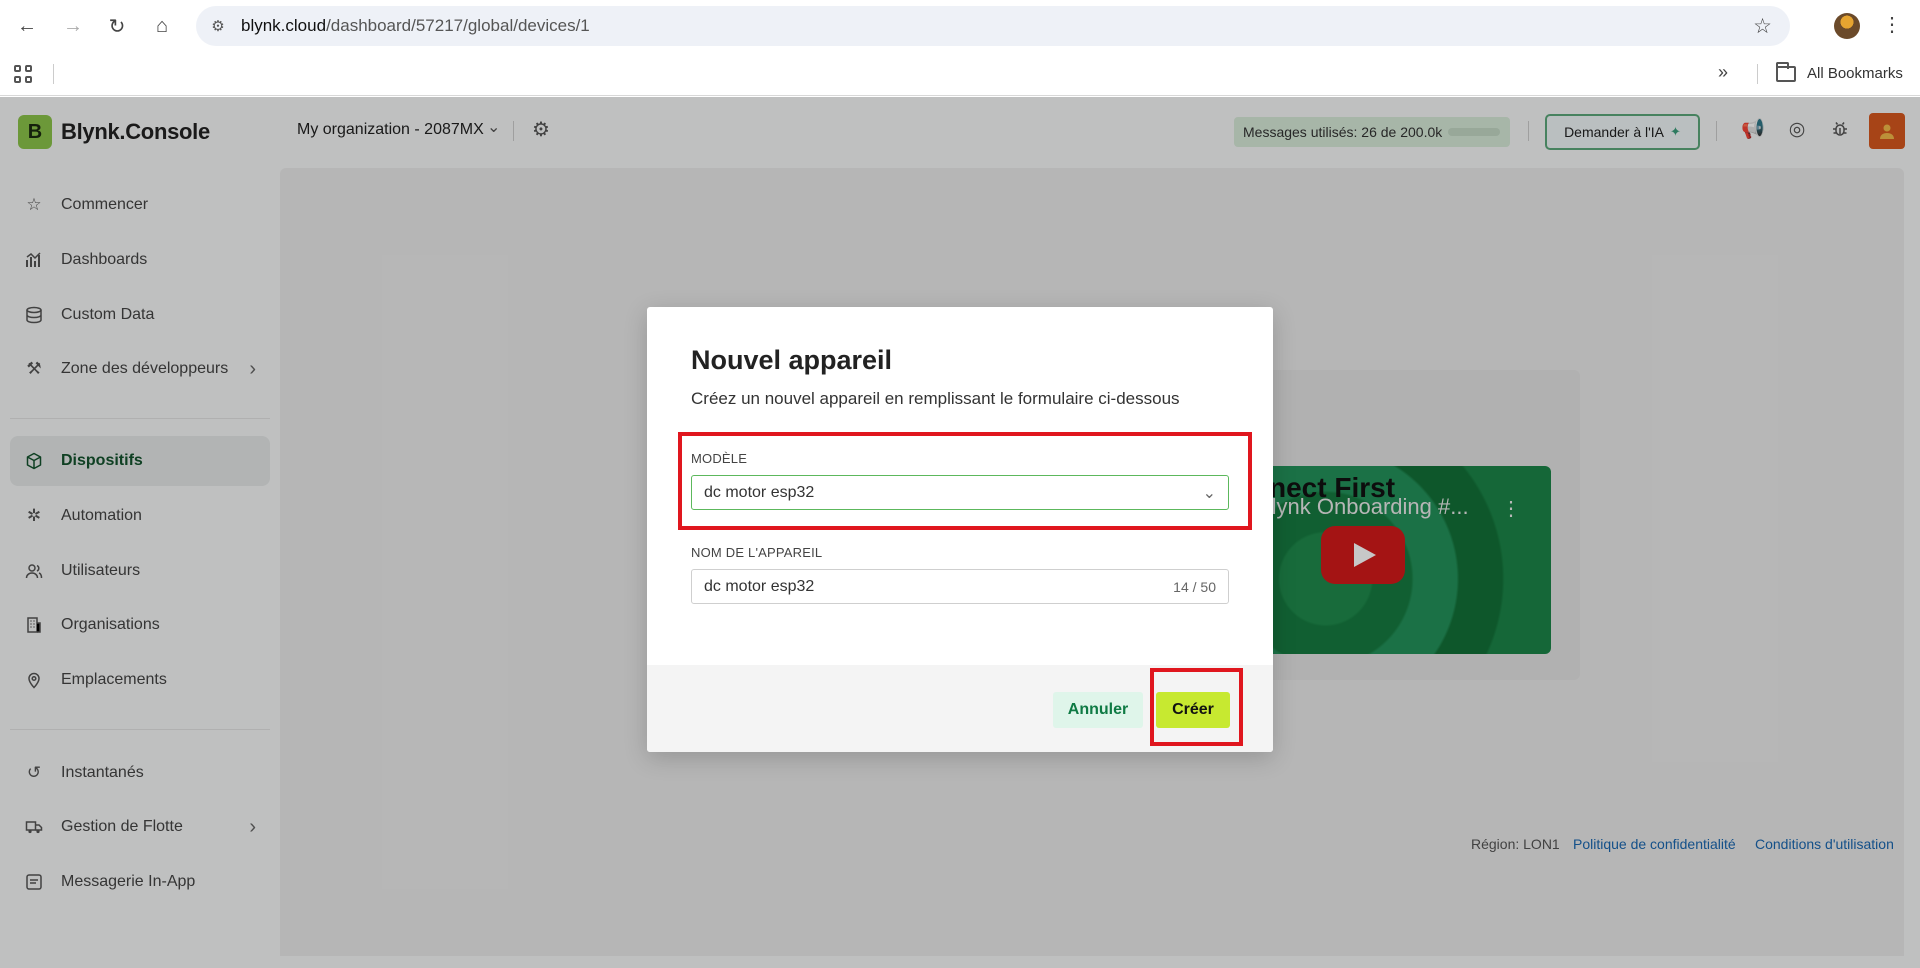 The height and width of the screenshot is (968, 1920). I want to click on back-icon: ←, so click(27, 26).